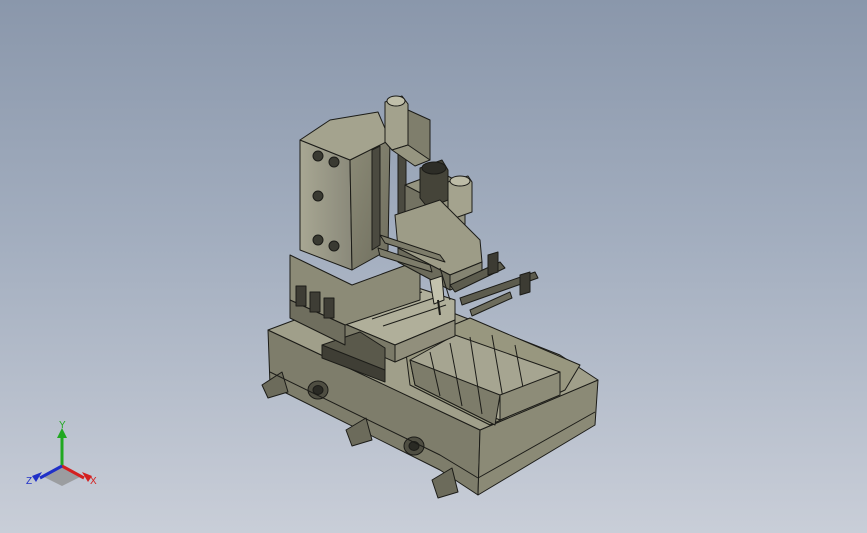 The height and width of the screenshot is (533, 867). I want to click on z-axis-motor, so click(407, 131).